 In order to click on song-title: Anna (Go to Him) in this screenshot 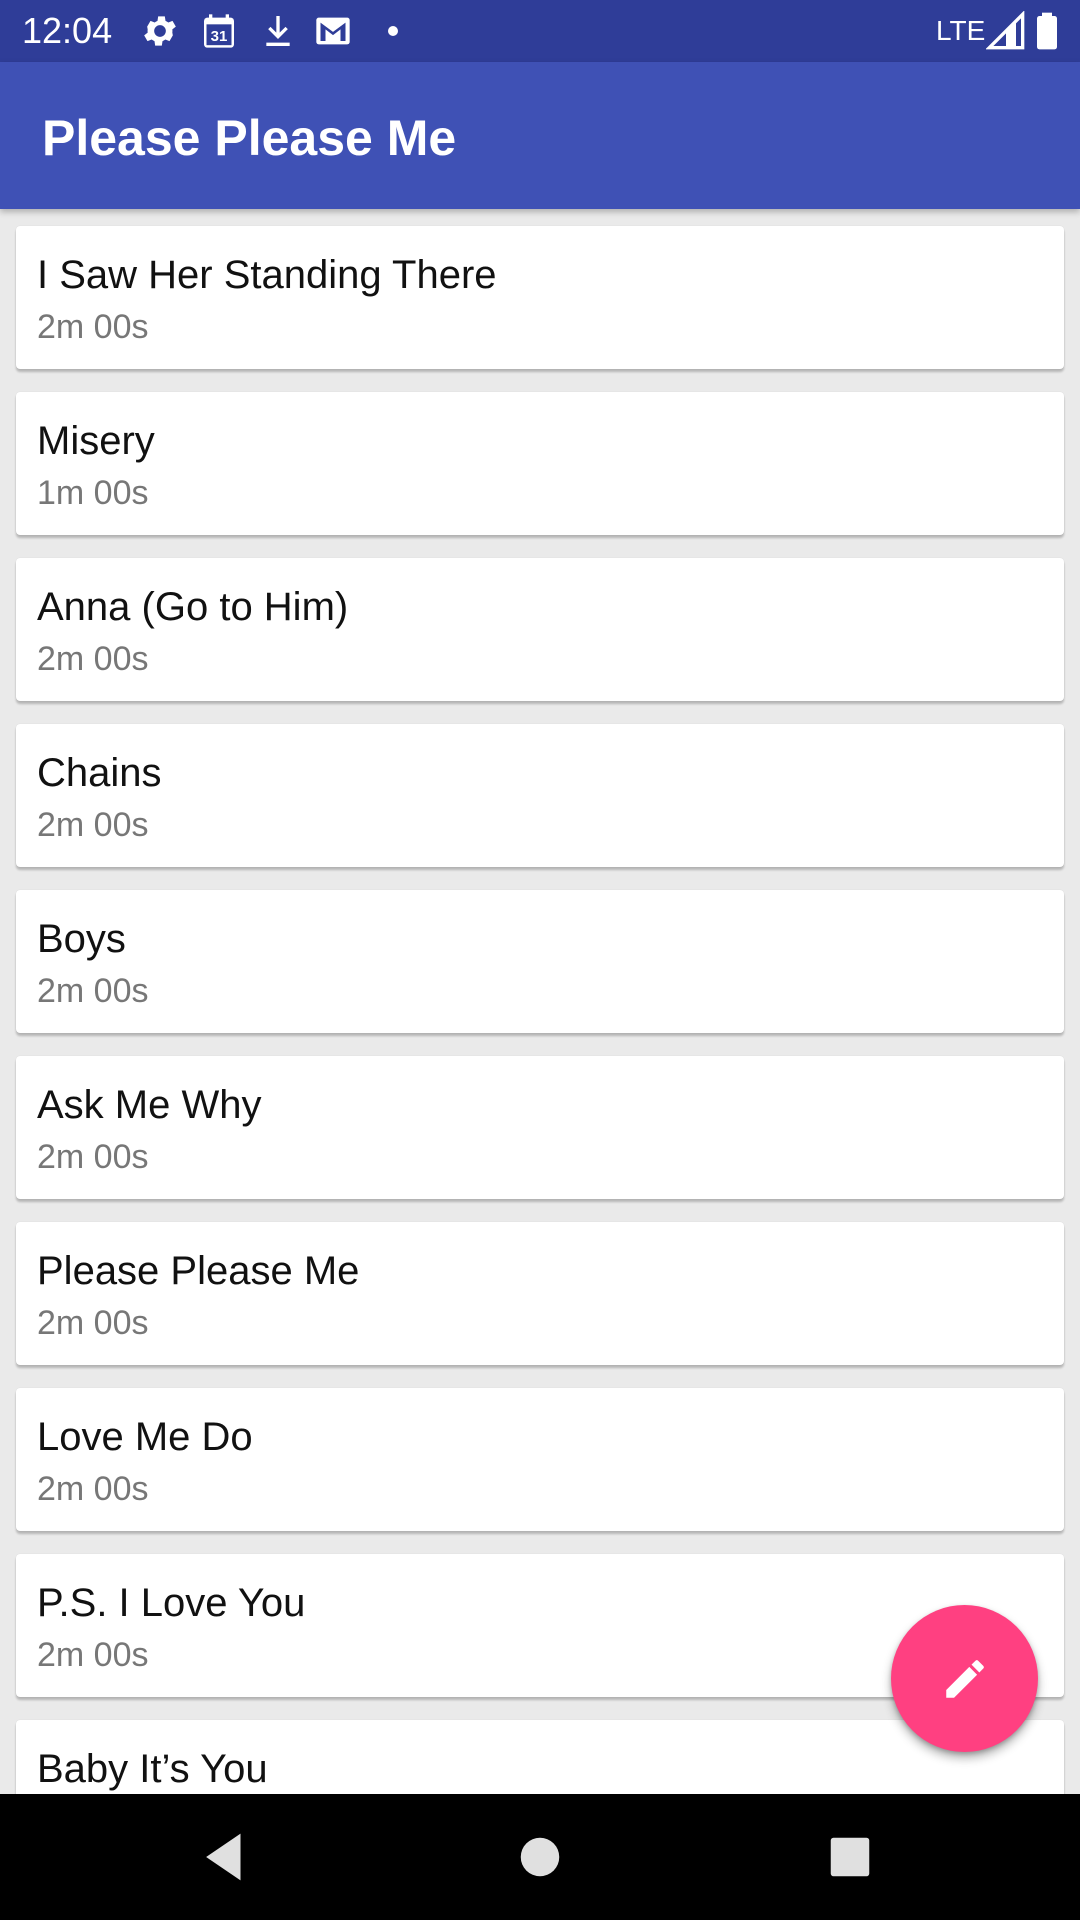, I will do `click(193, 607)`.